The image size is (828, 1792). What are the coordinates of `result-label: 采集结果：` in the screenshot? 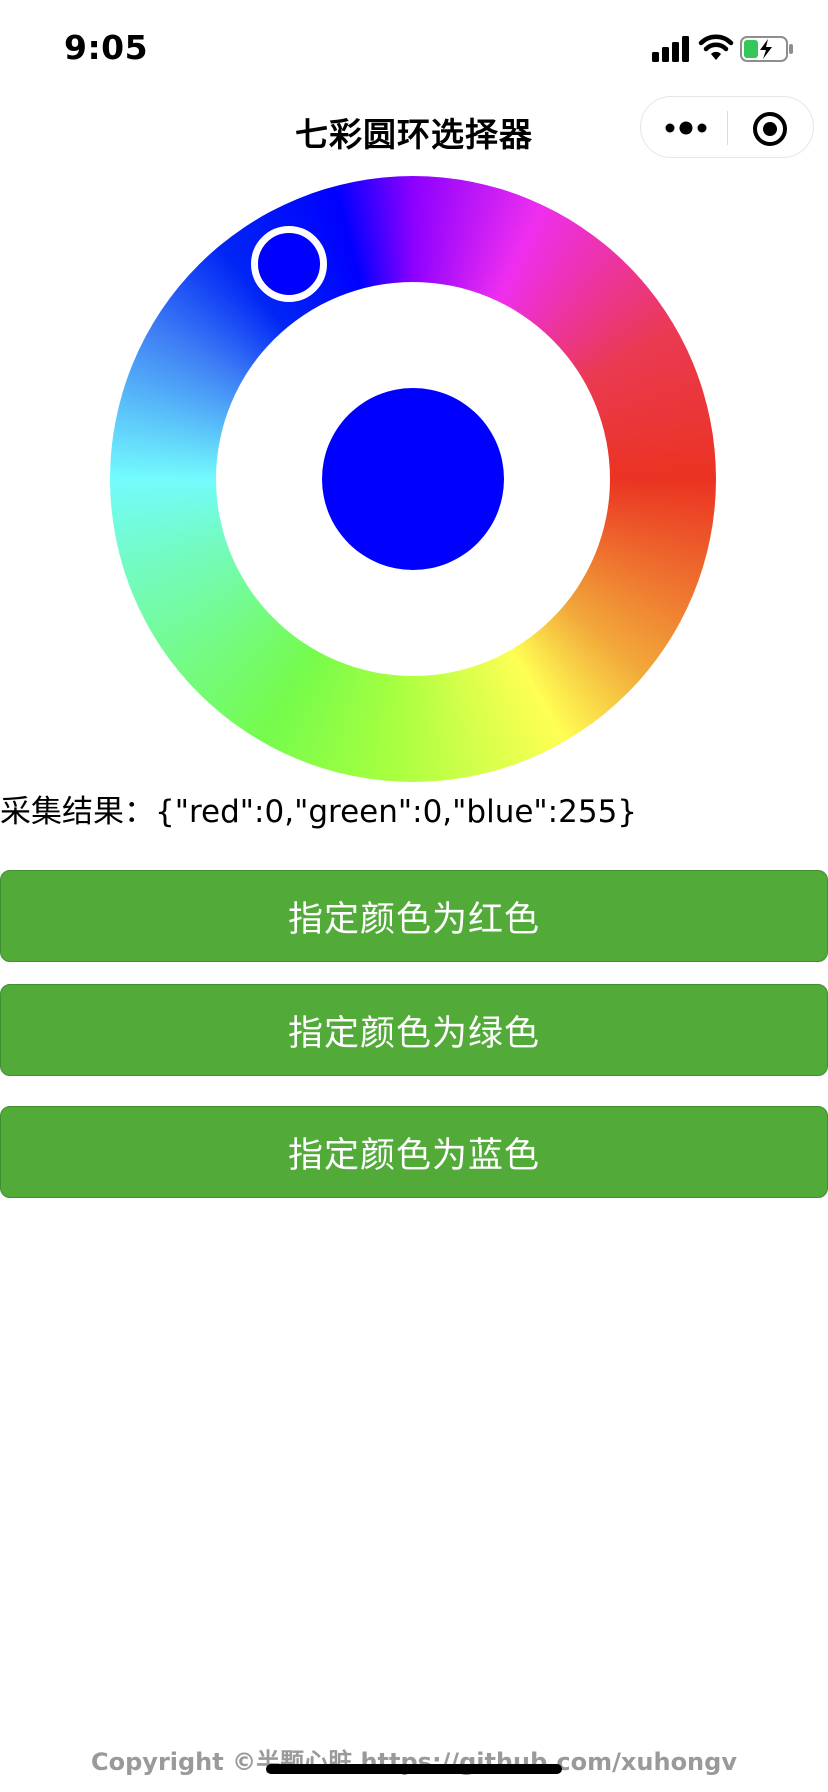 It's located at (77, 812).